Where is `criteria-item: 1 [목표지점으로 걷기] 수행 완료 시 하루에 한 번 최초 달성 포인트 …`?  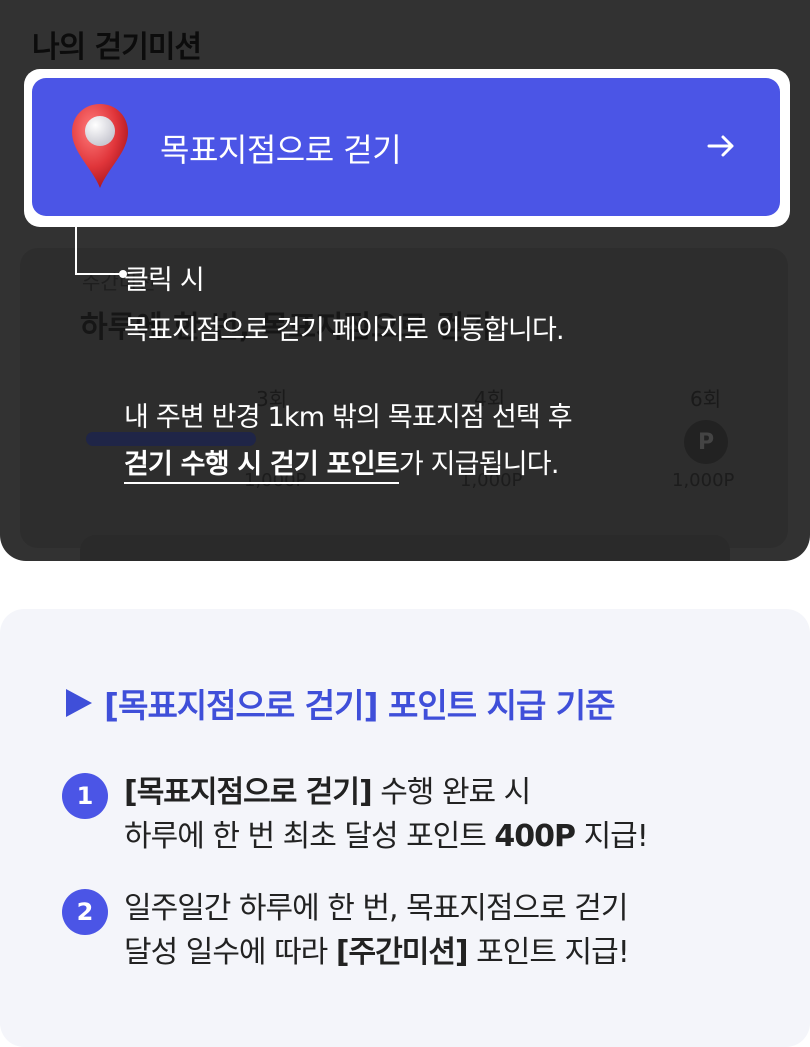 criteria-item: 1 [목표지점으로 걷기] 수행 완료 시 하루에 한 번 최초 달성 포인트 … is located at coordinates (355, 815).